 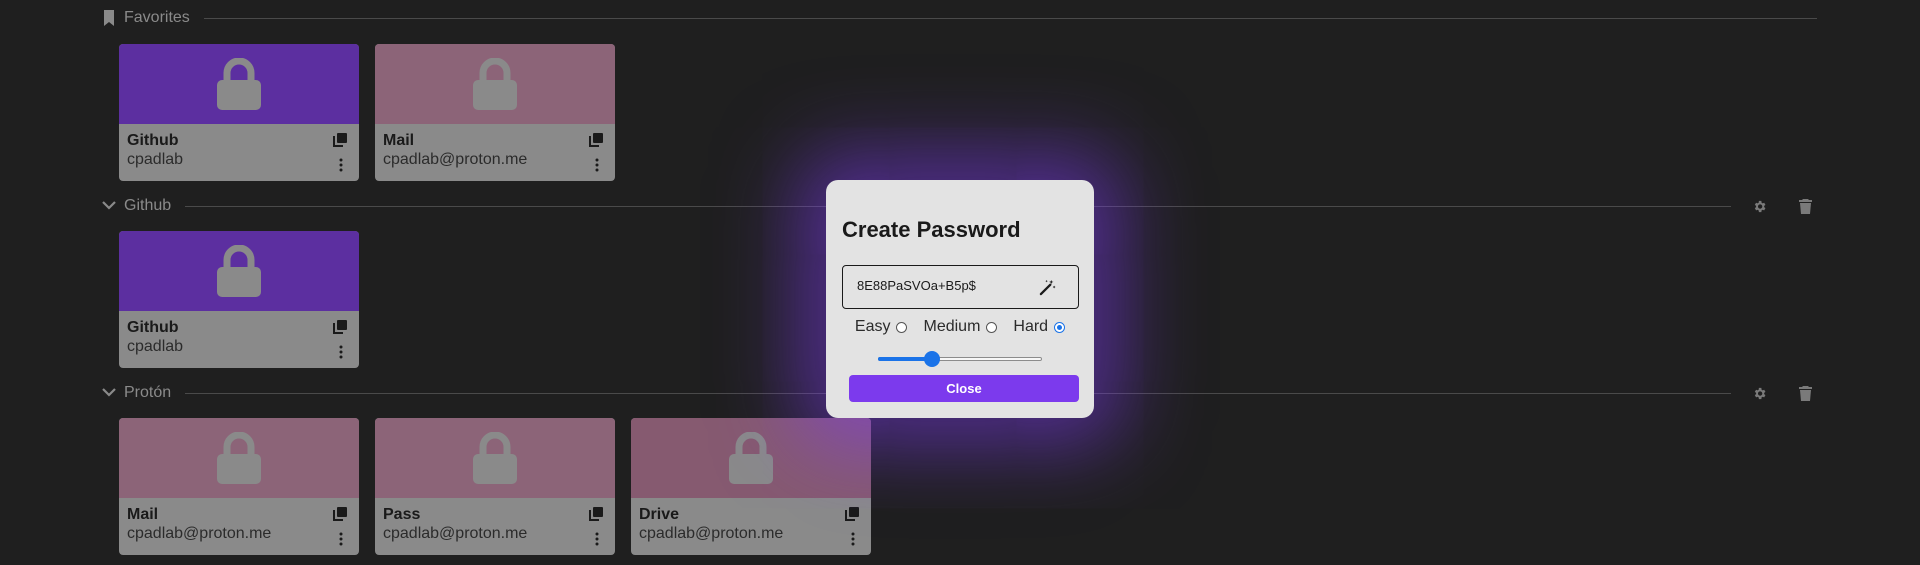 I want to click on radio-hard, so click(x=1060, y=327).